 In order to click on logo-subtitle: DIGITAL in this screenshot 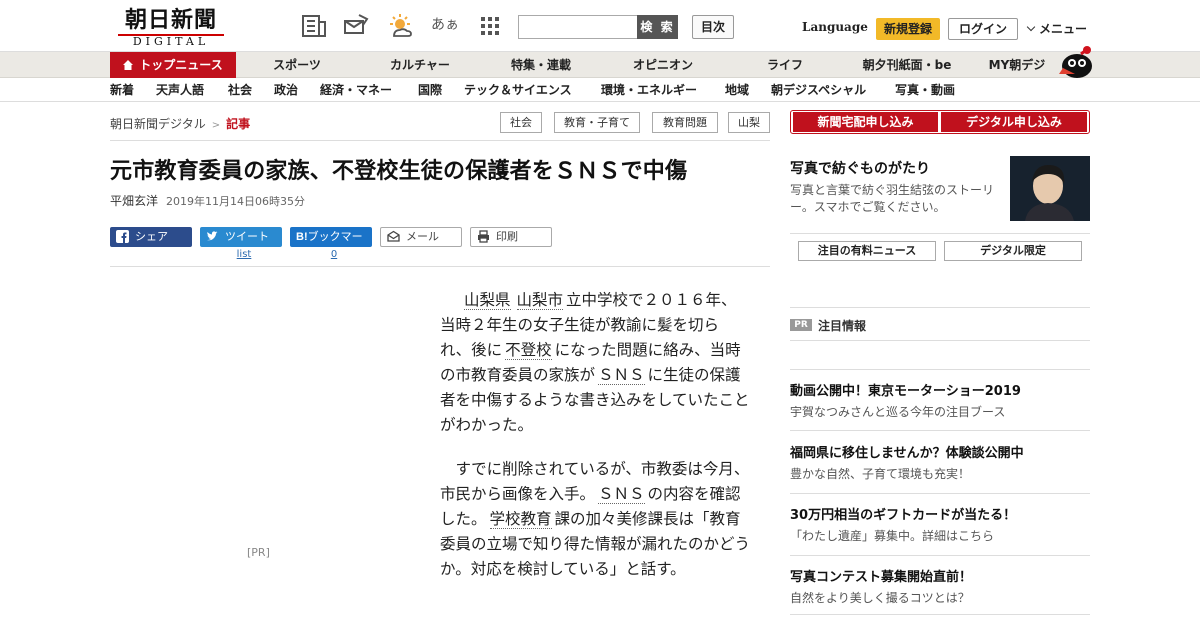, I will do `click(171, 41)`.